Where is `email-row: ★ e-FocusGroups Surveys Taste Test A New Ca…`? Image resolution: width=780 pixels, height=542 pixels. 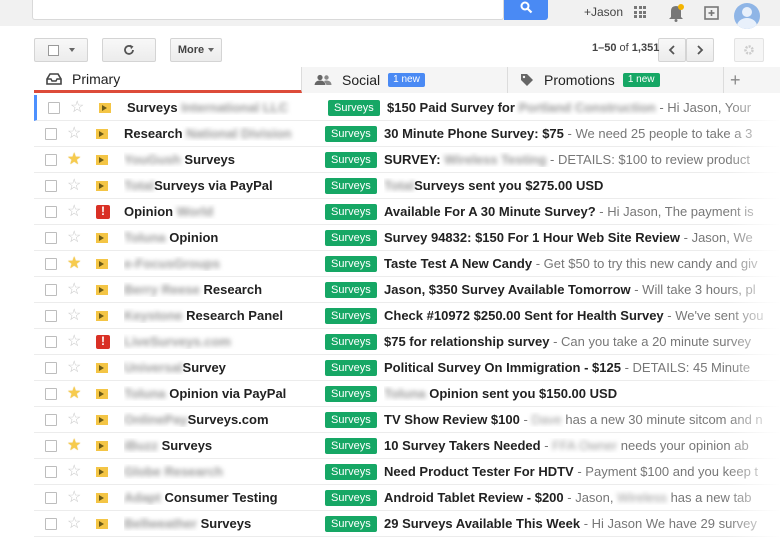 email-row: ★ e-FocusGroups Surveys Taste Test A New Ca… is located at coordinates (407, 264).